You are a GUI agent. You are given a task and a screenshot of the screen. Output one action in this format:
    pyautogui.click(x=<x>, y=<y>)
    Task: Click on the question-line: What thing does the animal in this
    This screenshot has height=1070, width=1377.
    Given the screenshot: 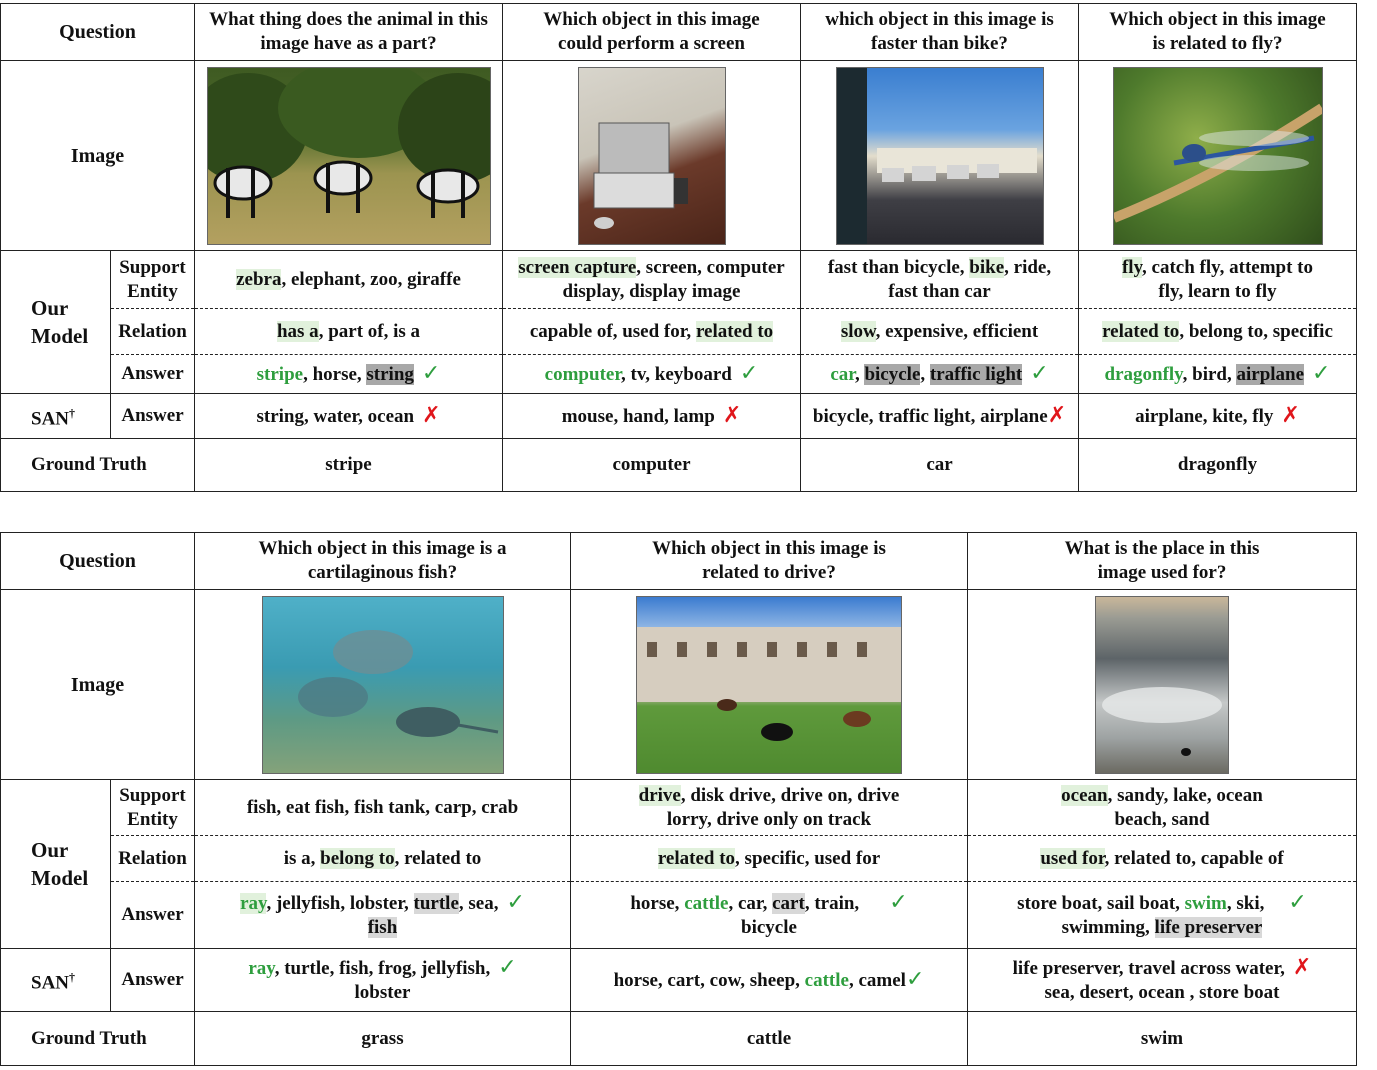 What is the action you would take?
    pyautogui.click(x=348, y=19)
    